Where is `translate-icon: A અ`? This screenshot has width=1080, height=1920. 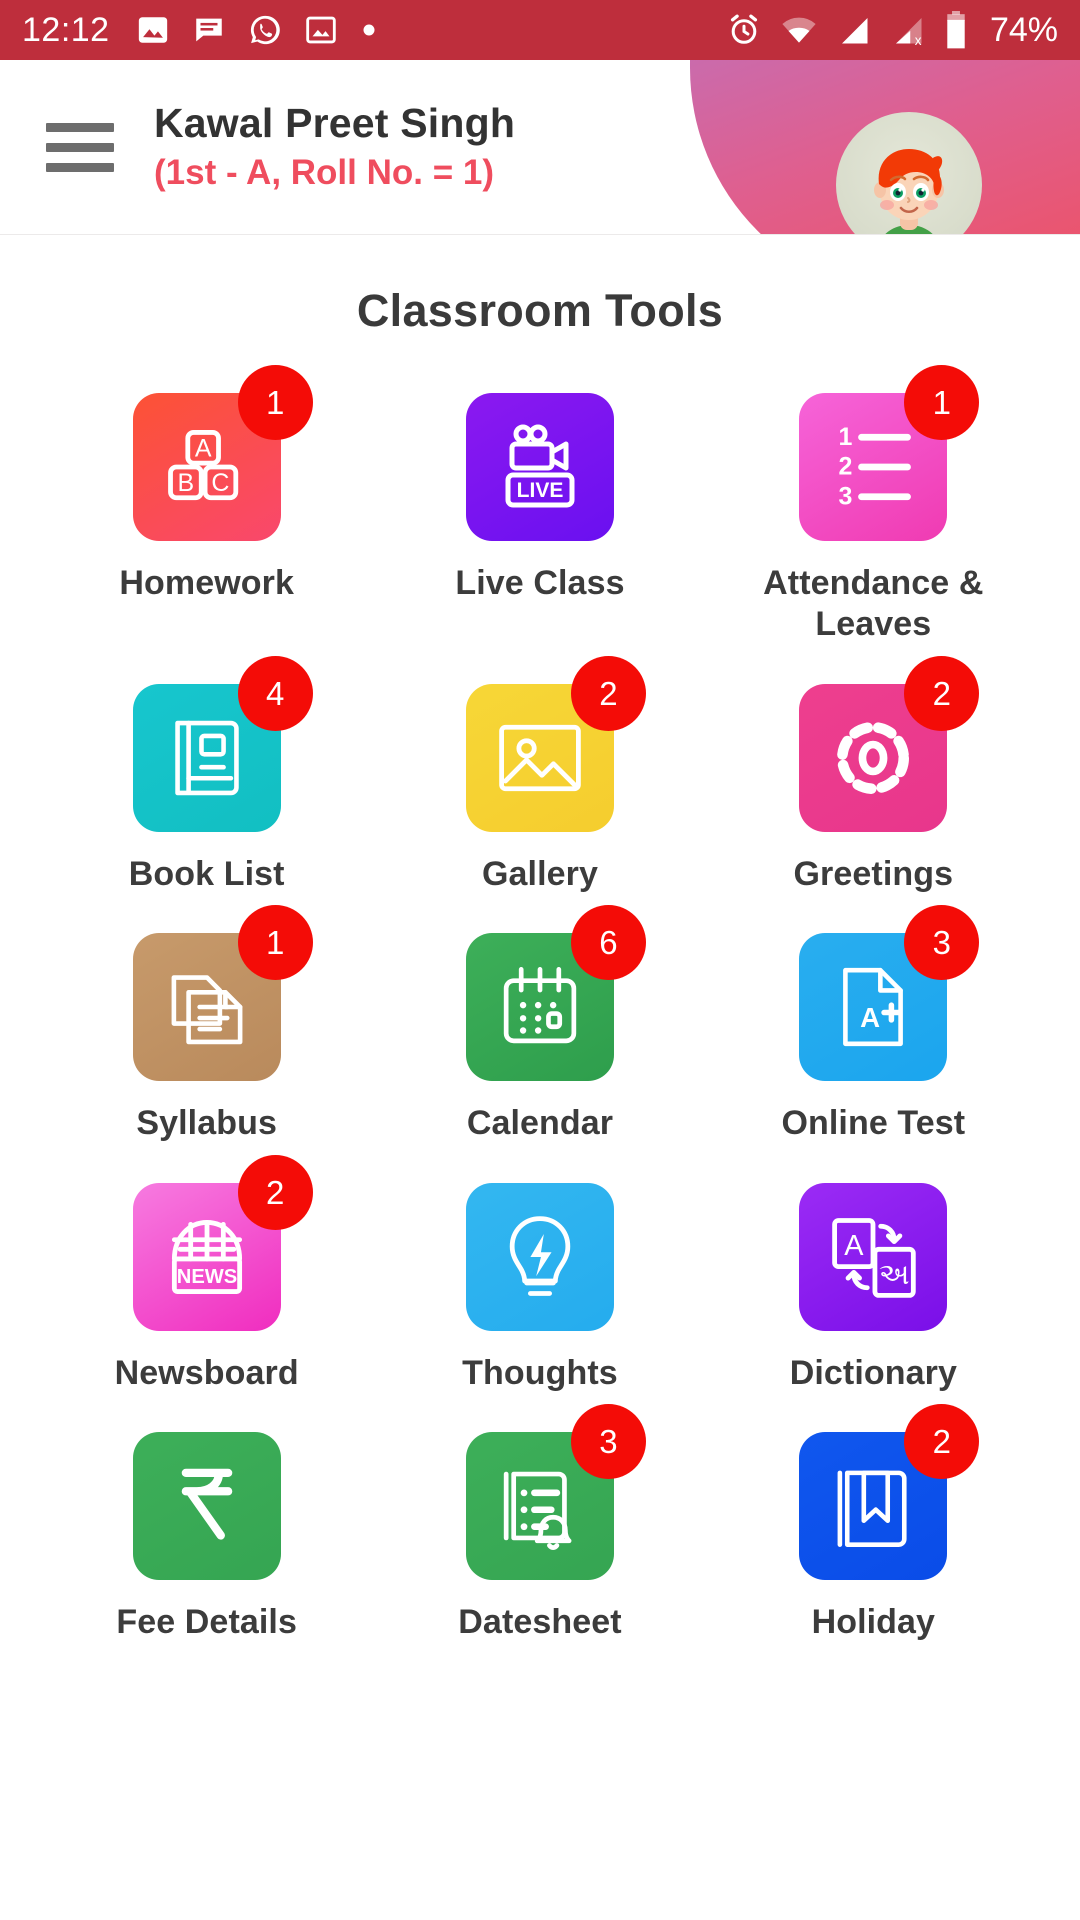 translate-icon: A અ is located at coordinates (873, 1256).